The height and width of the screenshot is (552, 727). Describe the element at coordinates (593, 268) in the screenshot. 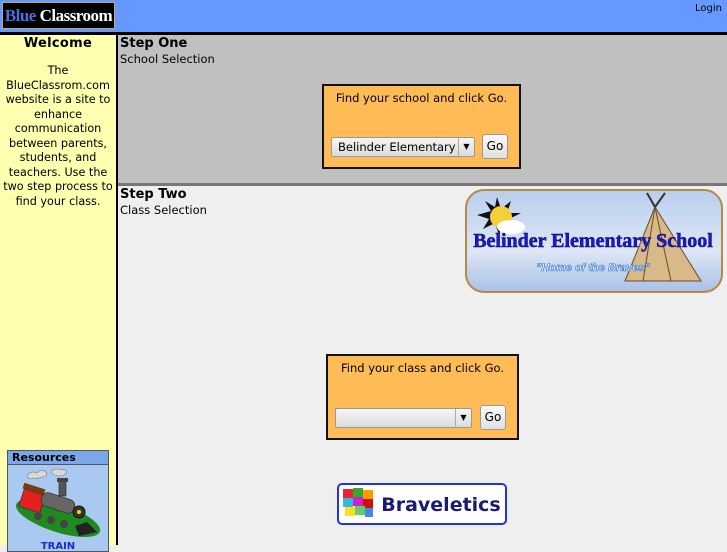

I see `banner-tagline: "Home of the Braves"` at that location.